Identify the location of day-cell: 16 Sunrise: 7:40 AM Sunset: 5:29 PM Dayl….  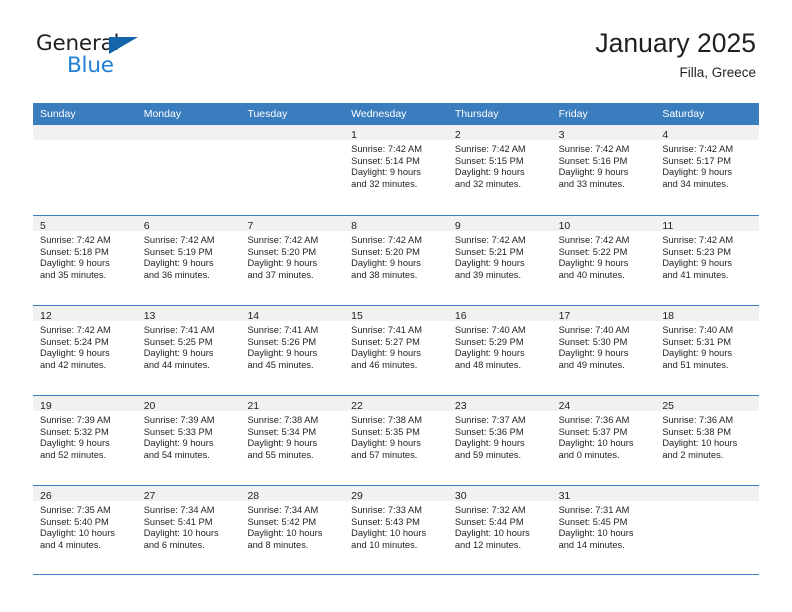
(499, 350).